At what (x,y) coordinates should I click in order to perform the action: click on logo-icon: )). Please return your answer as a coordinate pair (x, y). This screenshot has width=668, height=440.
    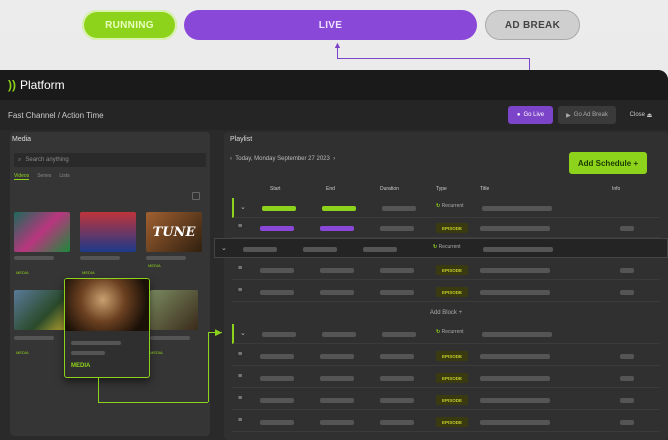
    Looking at the image, I should click on (12, 85).